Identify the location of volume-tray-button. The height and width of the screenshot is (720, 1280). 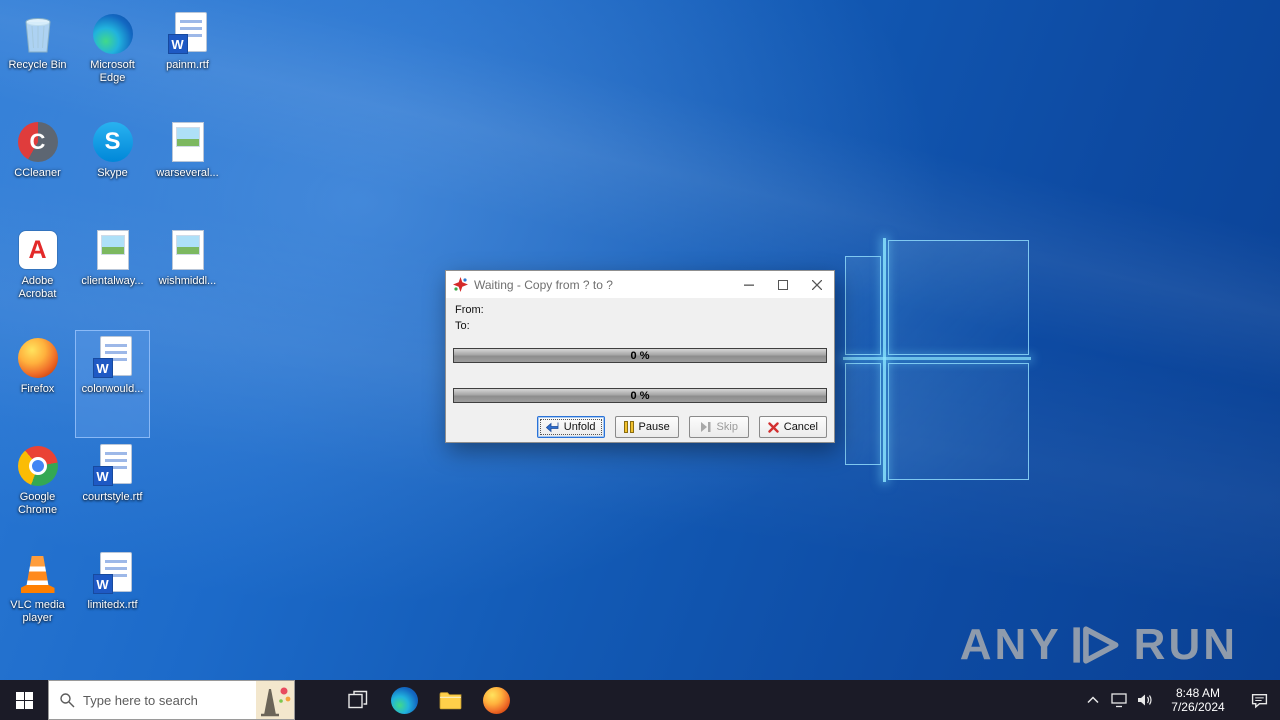
(1145, 700).